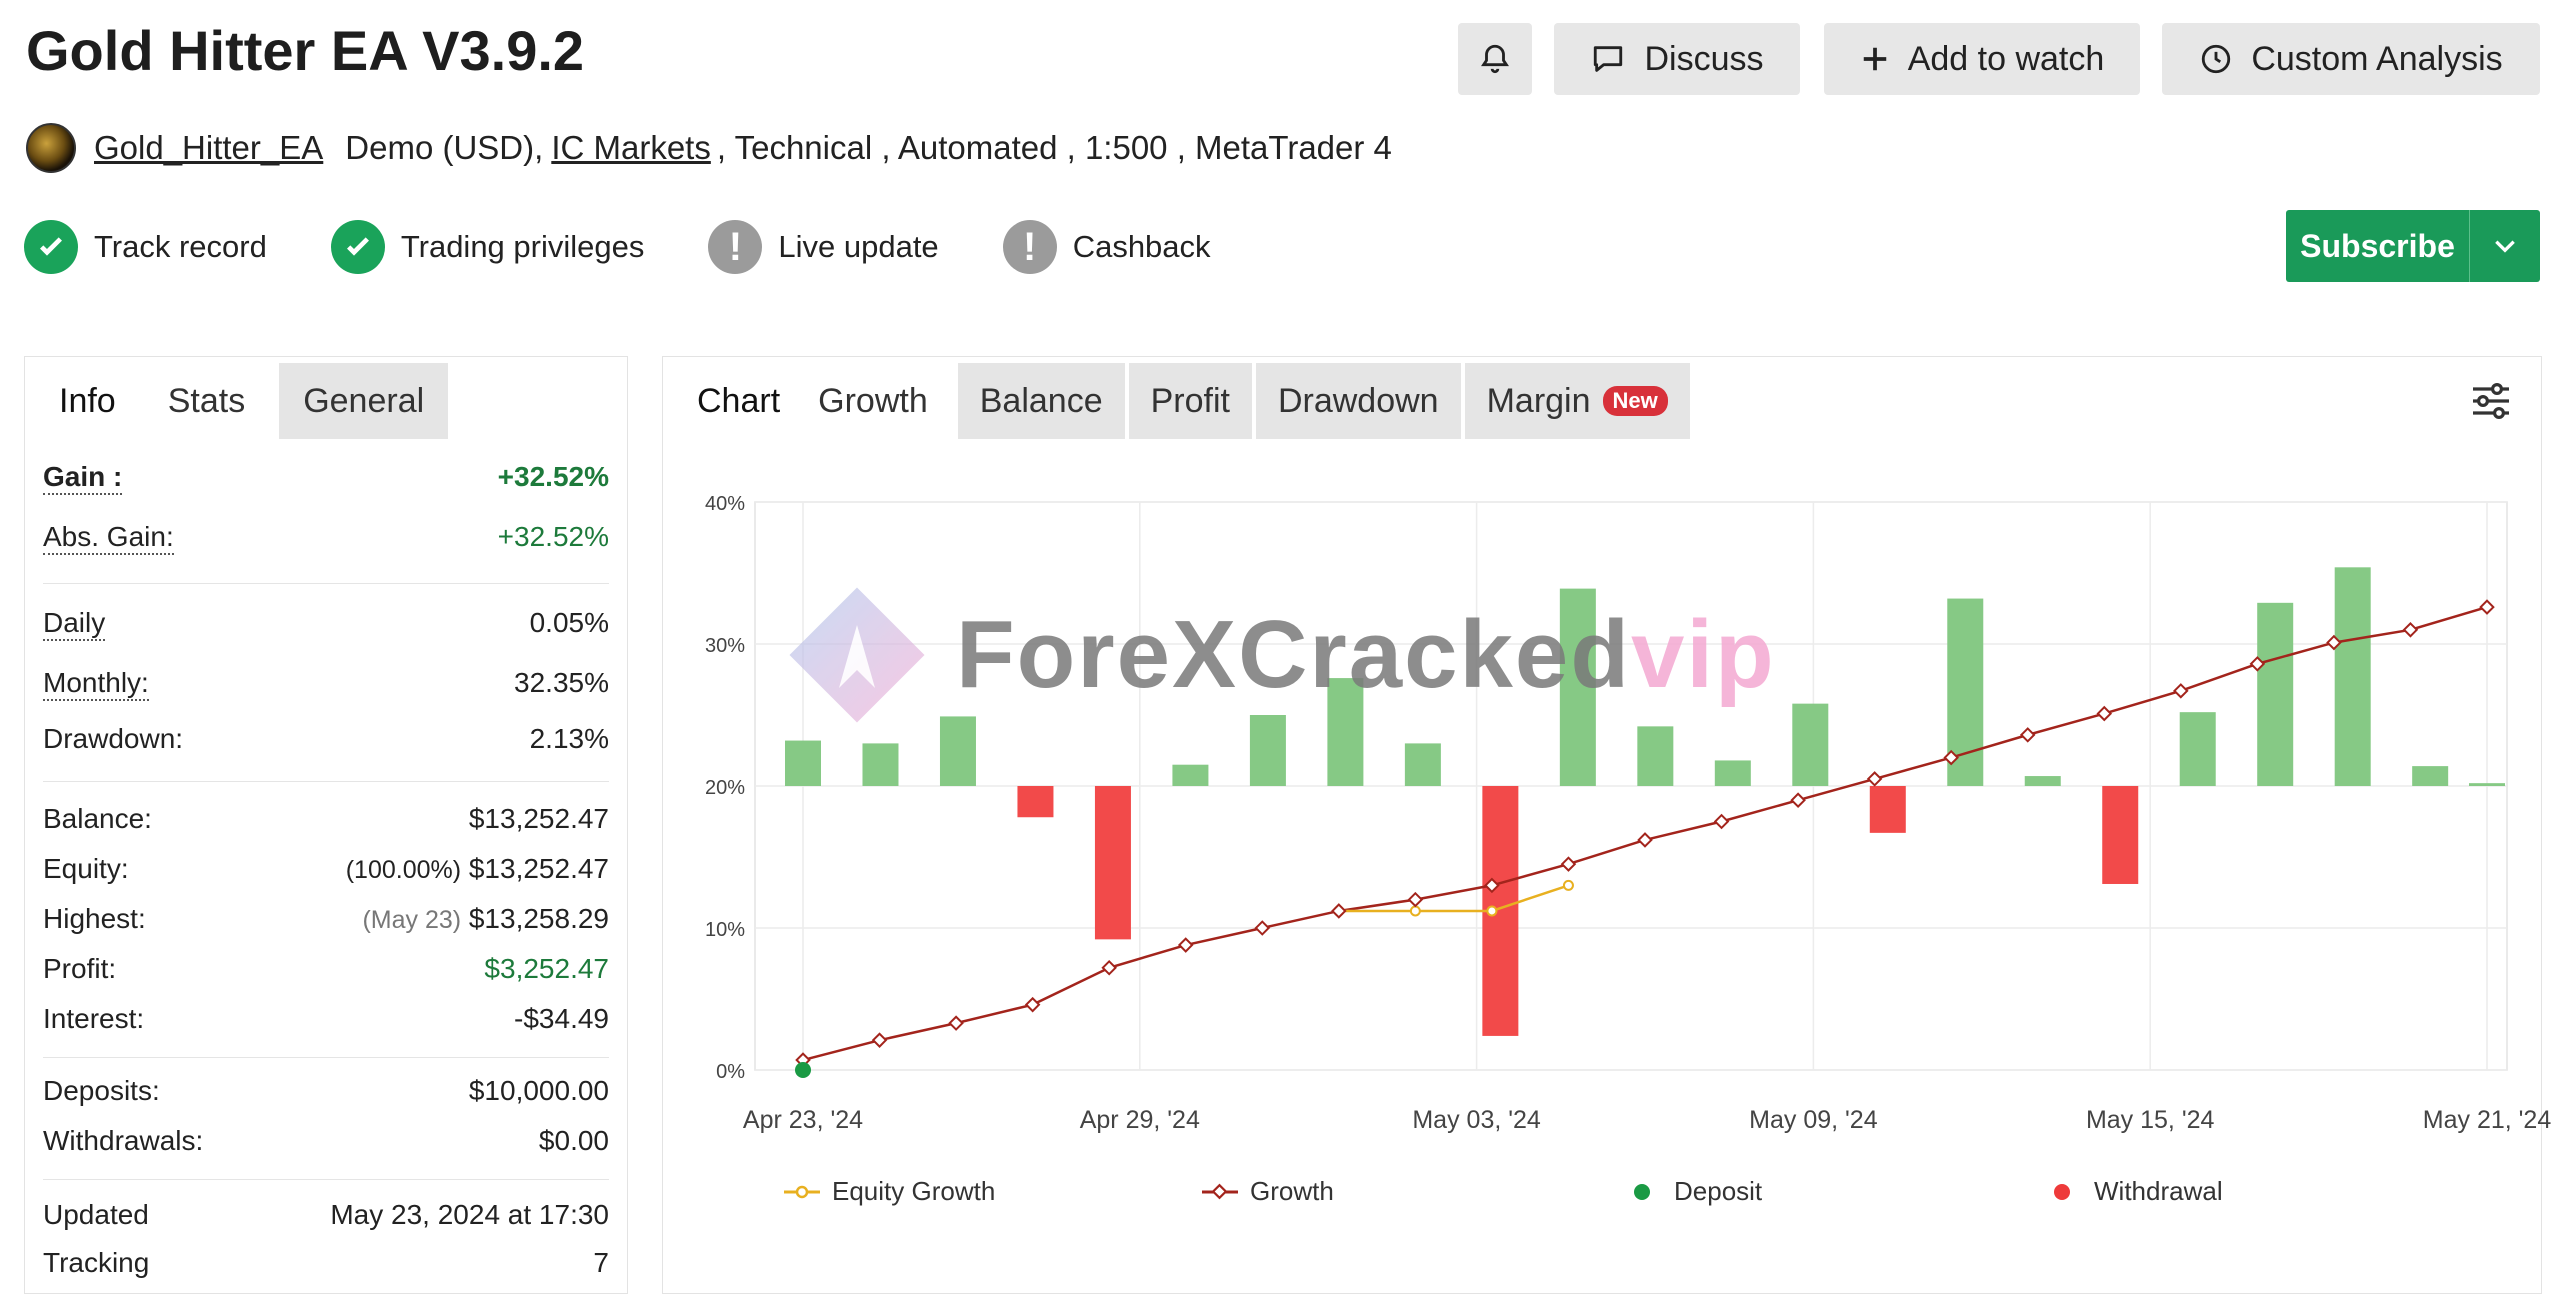 The height and width of the screenshot is (1315, 2560). What do you see at coordinates (802, 1191) in the screenshot?
I see `equity-line-icon` at bounding box center [802, 1191].